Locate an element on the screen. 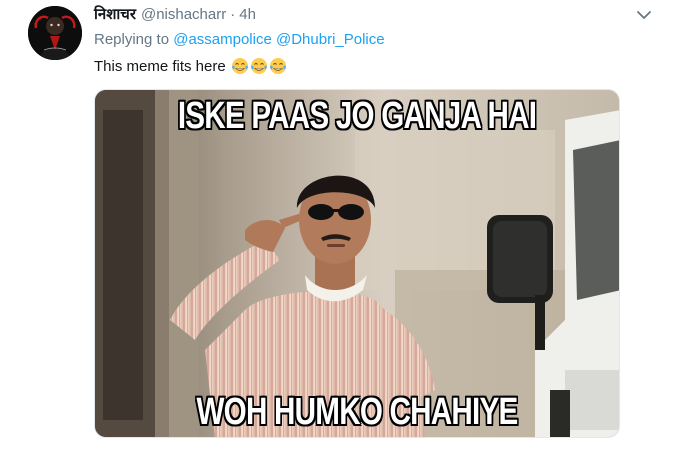 The image size is (684, 450). emoji-group is located at coordinates (259, 66).